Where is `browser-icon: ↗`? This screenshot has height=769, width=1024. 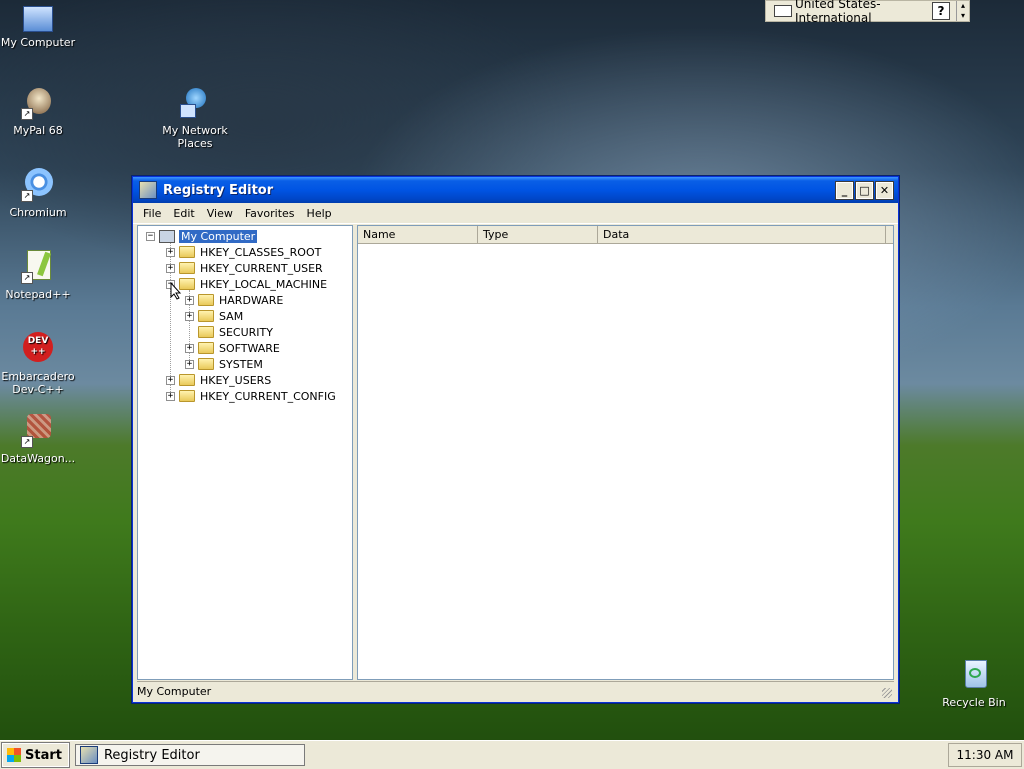 browser-icon: ↗ is located at coordinates (38, 103).